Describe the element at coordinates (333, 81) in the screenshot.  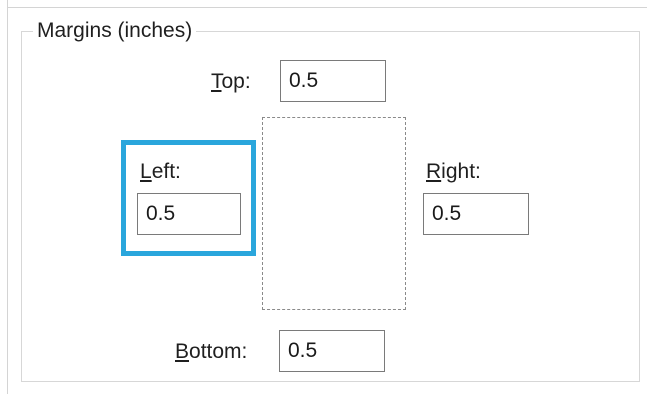
I see `top-margin-input` at that location.